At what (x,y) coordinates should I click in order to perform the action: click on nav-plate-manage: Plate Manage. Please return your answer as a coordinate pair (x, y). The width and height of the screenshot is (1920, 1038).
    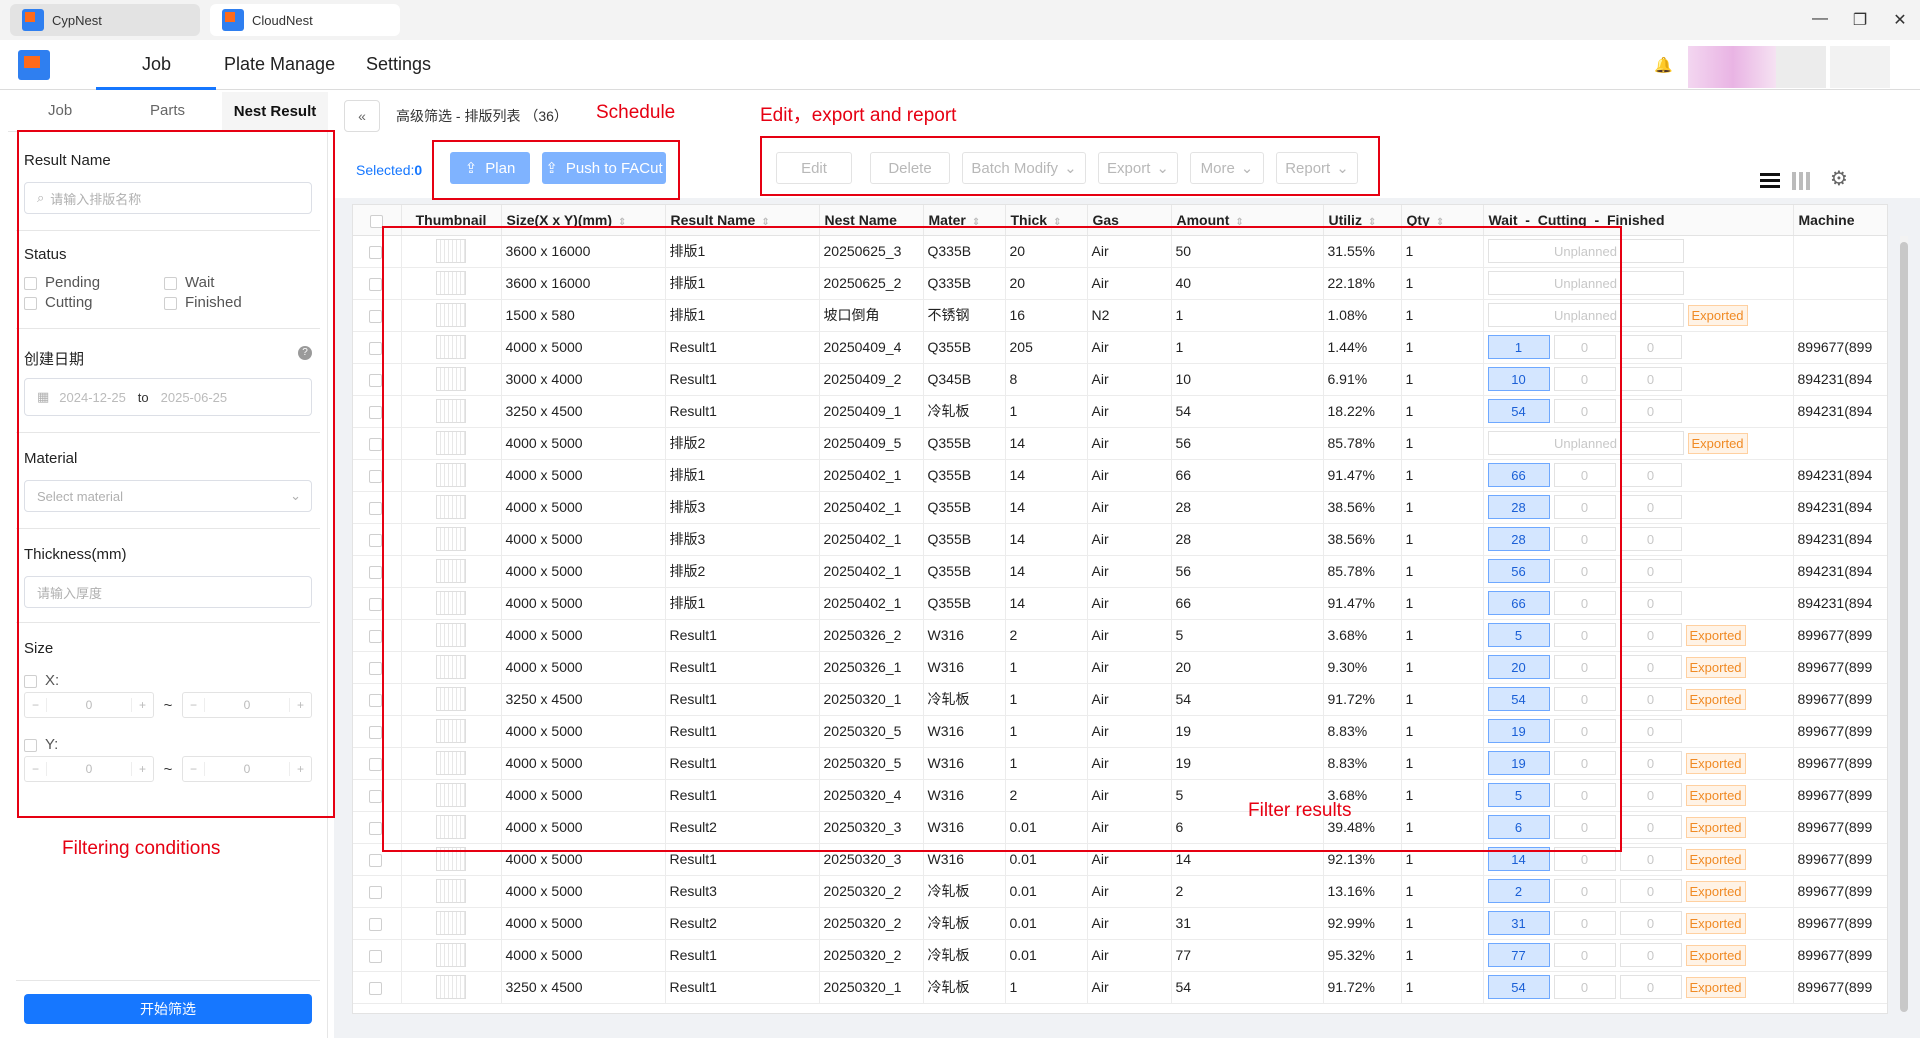
    Looking at the image, I should click on (279, 64).